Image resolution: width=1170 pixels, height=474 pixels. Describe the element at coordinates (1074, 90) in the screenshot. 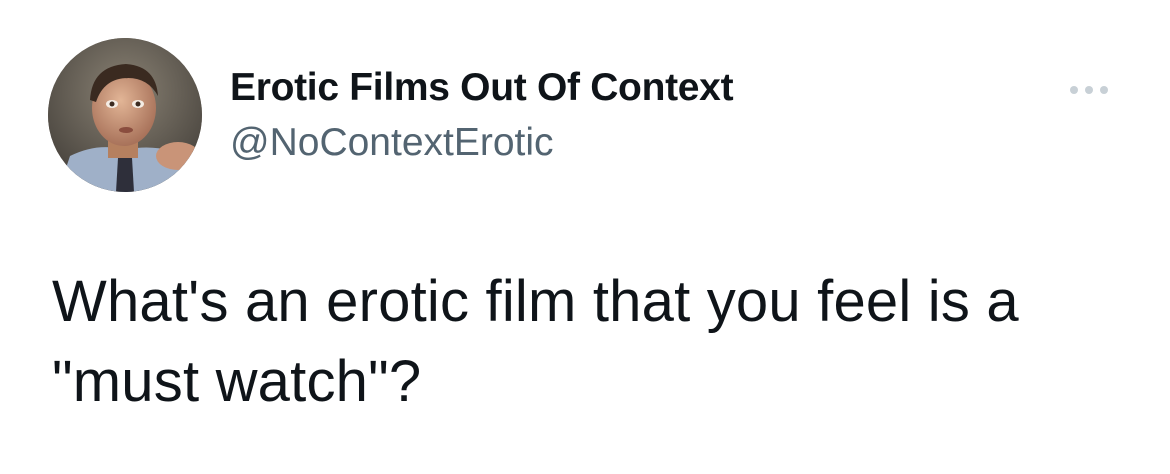

I see `more-horizontal-icon` at that location.